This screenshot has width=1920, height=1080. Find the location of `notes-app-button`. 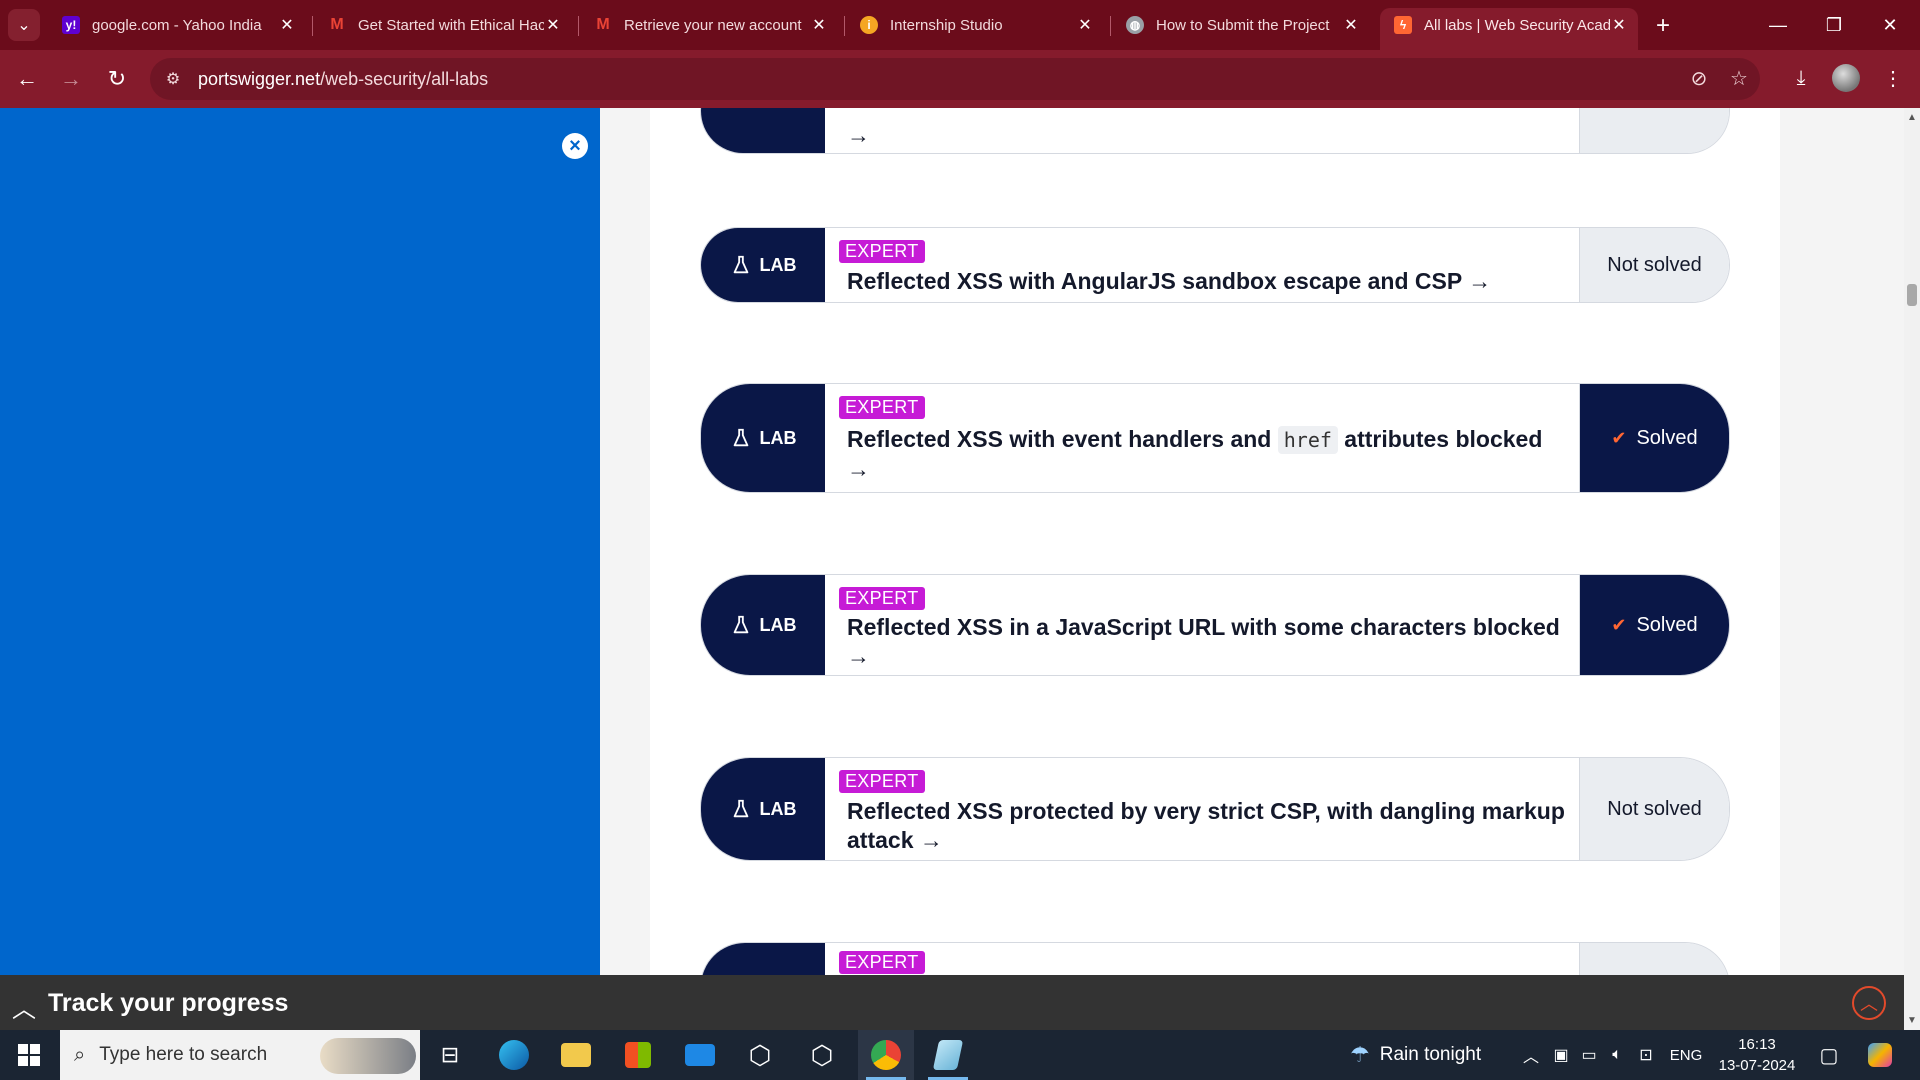

notes-app-button is located at coordinates (948, 1055).